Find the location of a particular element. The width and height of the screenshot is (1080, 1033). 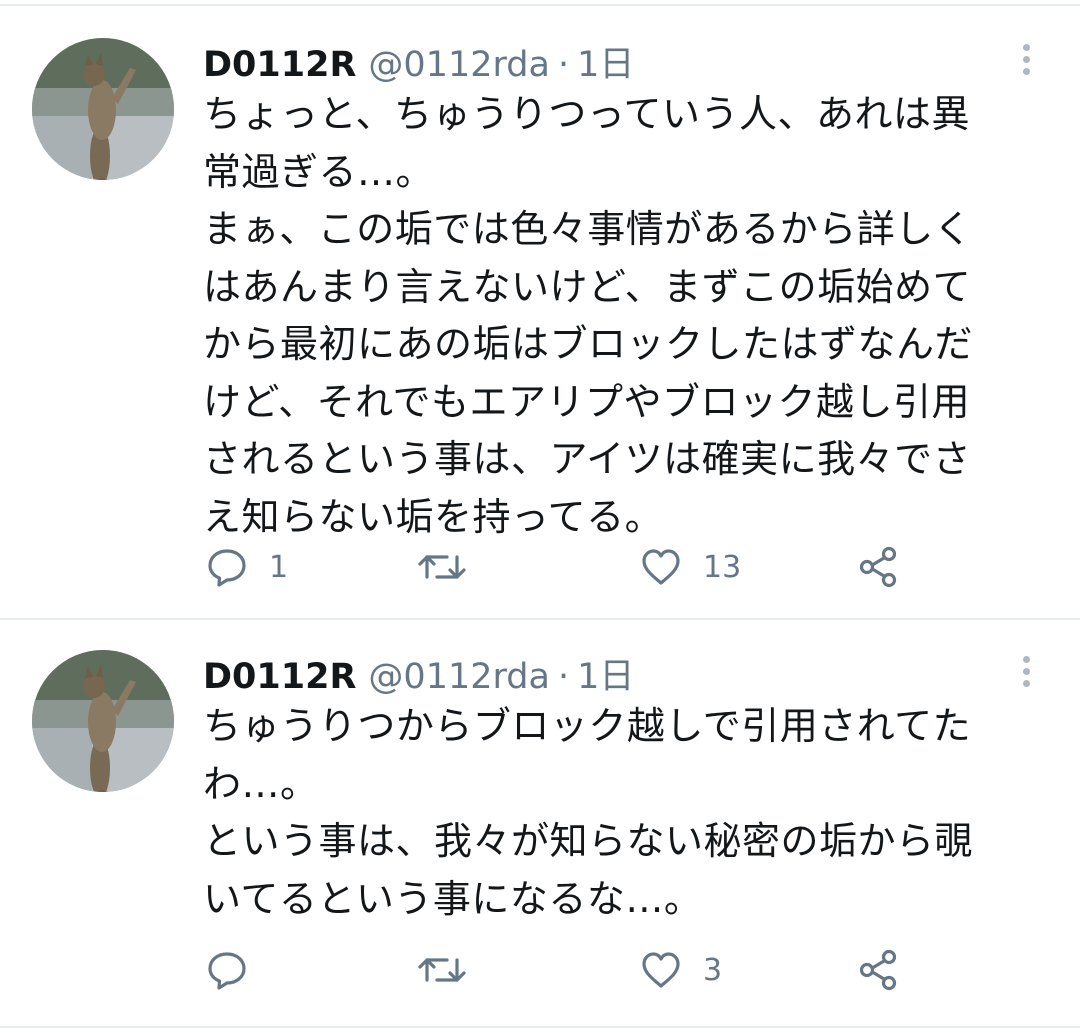

reply-button is located at coordinates (237, 970).